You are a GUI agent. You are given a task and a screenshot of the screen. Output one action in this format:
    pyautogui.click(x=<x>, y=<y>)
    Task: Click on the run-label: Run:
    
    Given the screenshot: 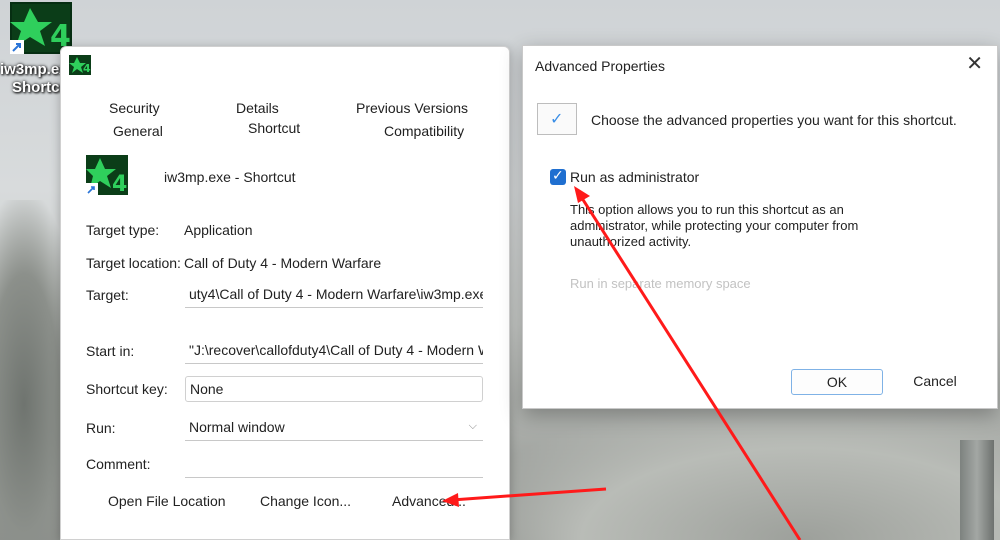 What is the action you would take?
    pyautogui.click(x=101, y=428)
    